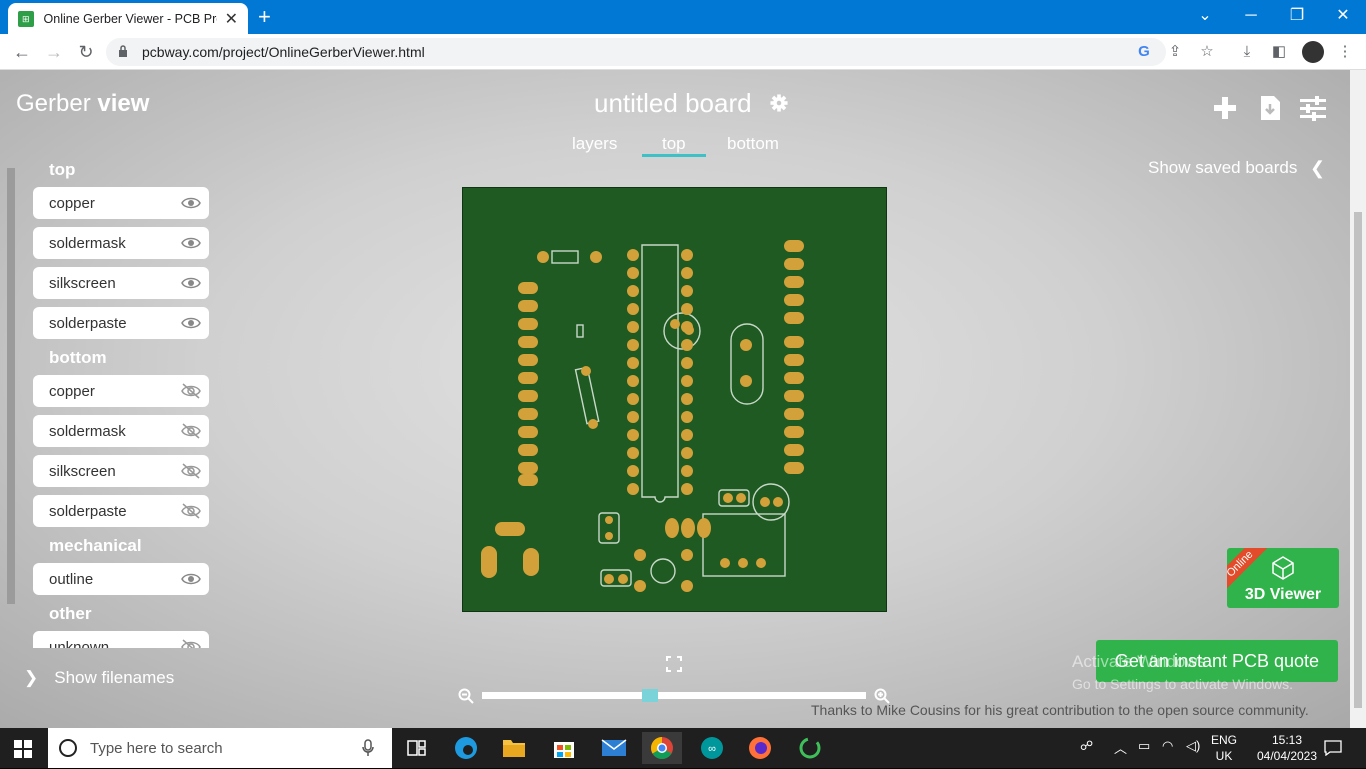 The width and height of the screenshot is (1366, 769). Describe the element at coordinates (121, 243) in the screenshot. I see `layer-top-soldermask: soldermask` at that location.